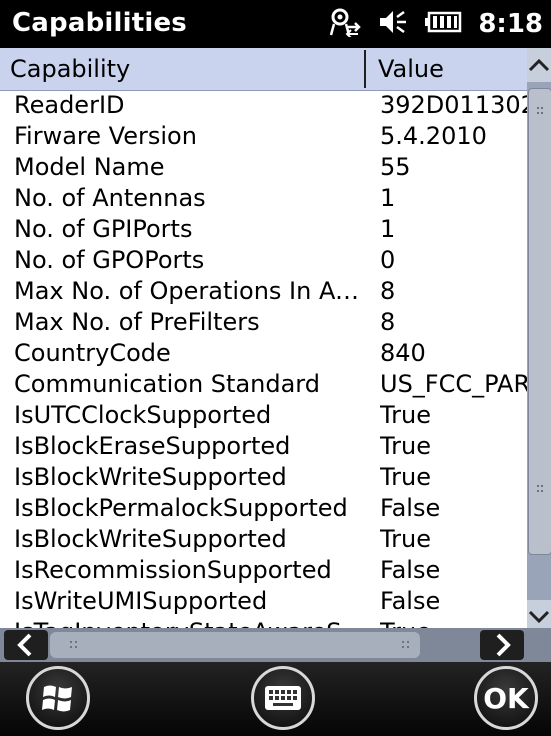 The width and height of the screenshot is (551, 736). Describe the element at coordinates (443, 24) in the screenshot. I see `battery-icon` at that location.